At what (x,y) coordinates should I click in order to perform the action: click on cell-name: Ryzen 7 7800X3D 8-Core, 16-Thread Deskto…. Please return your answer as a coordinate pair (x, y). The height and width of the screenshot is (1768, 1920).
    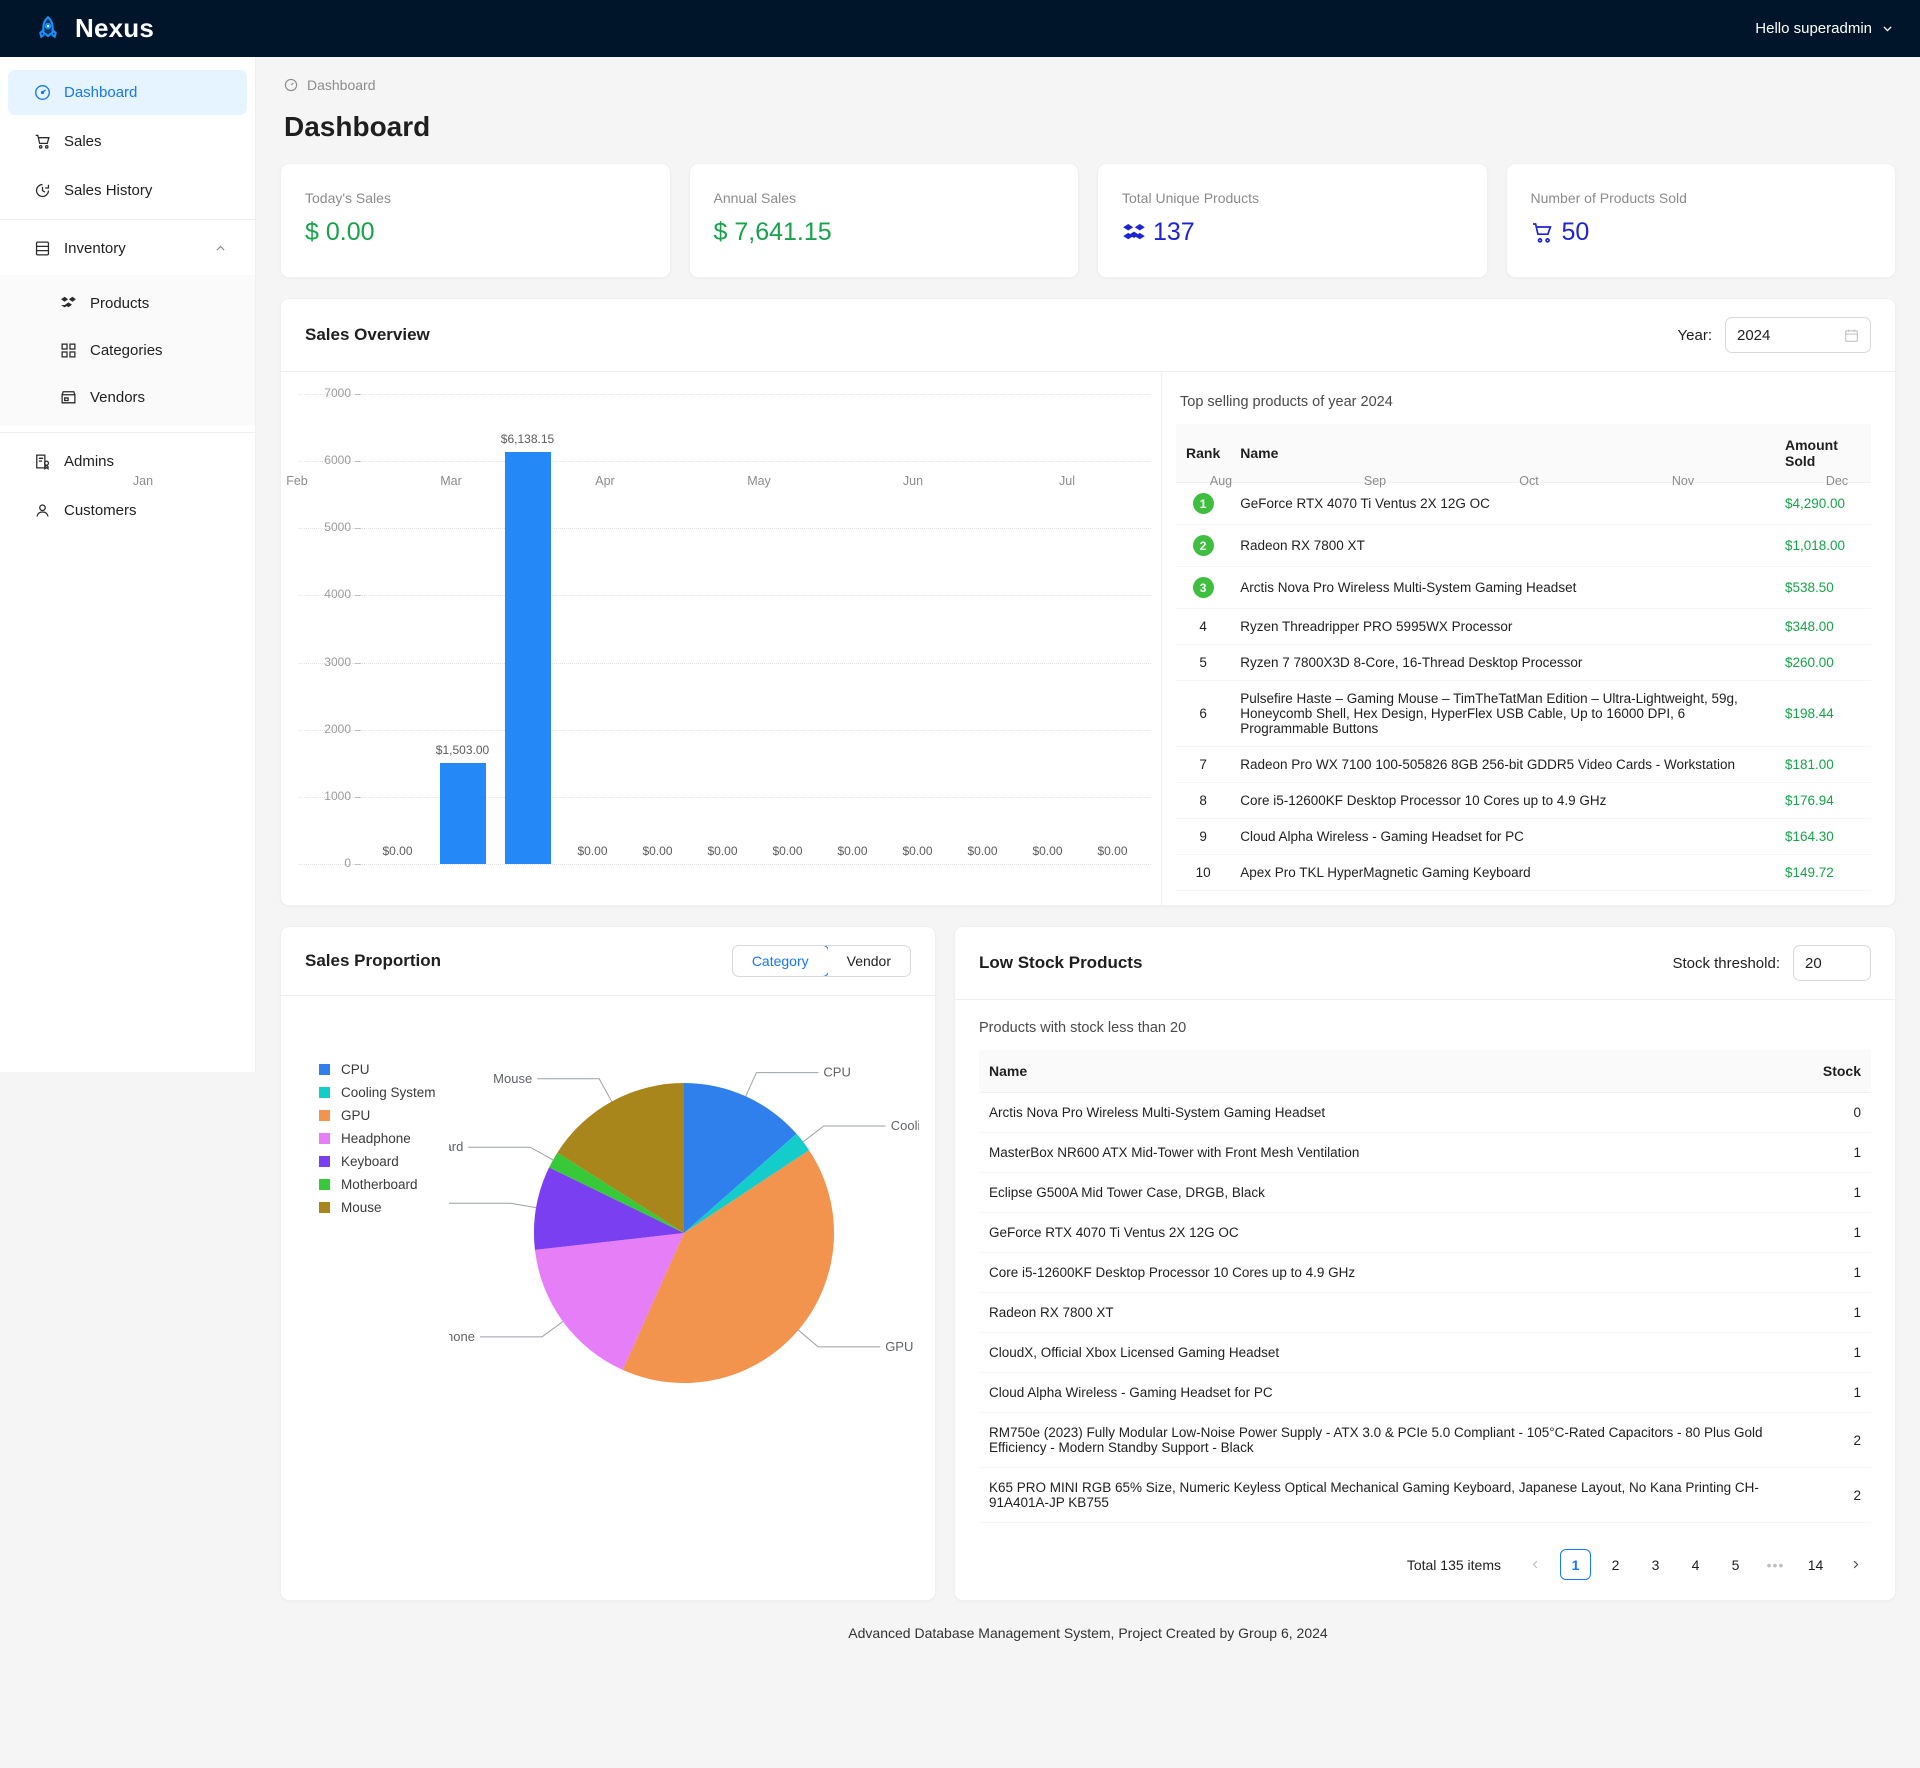
    Looking at the image, I should click on (1502, 662).